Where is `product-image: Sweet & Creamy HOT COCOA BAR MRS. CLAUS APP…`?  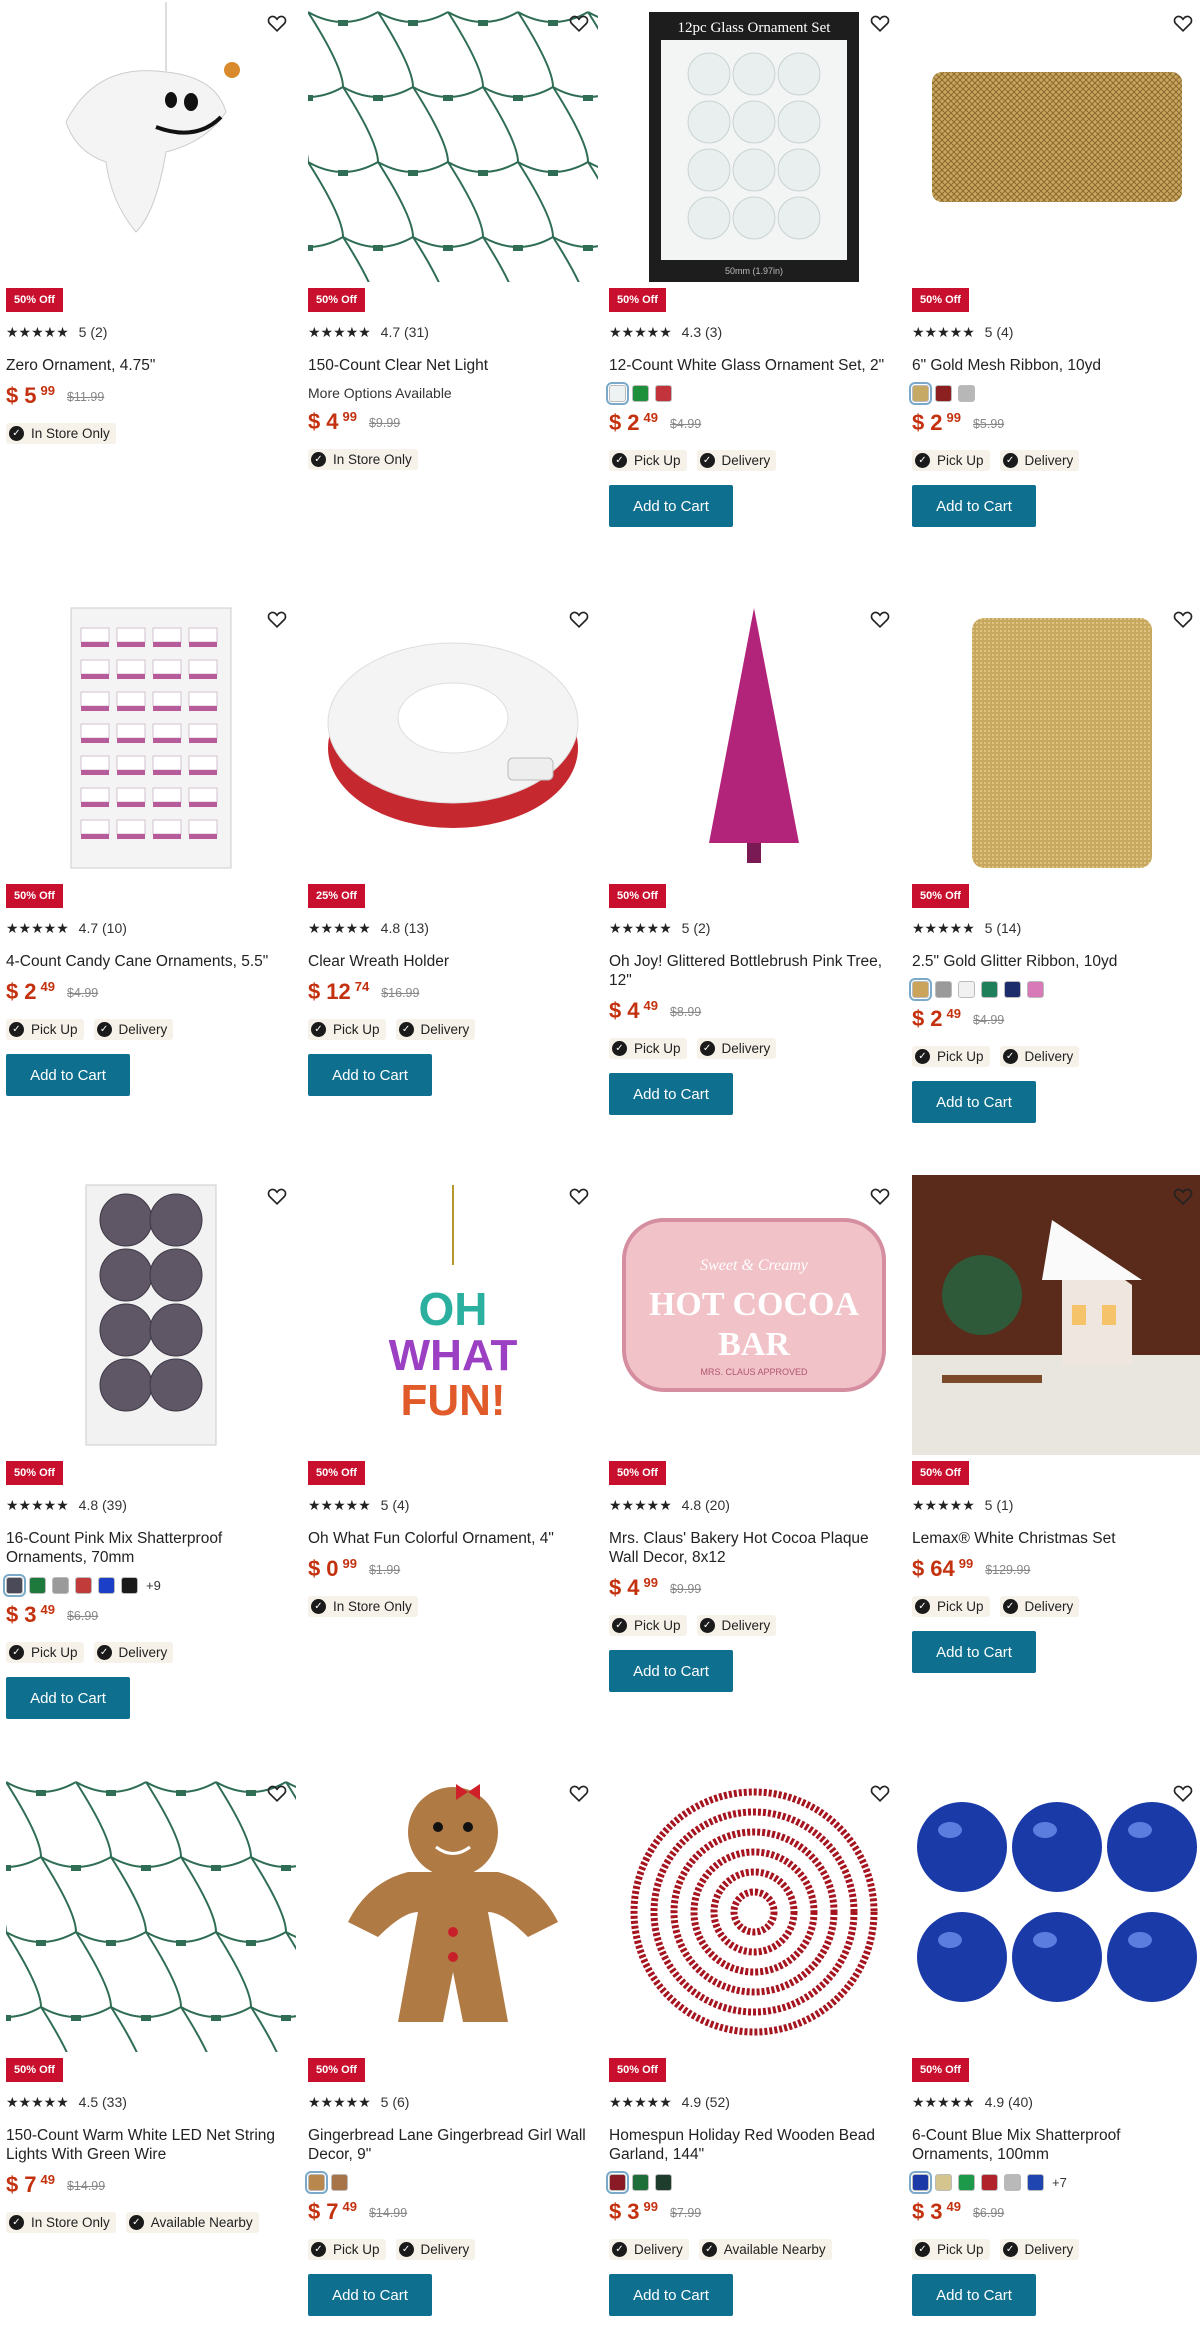
product-image: Sweet & Creamy HOT COCOA BAR MRS. CLAUS APP… is located at coordinates (754, 1315).